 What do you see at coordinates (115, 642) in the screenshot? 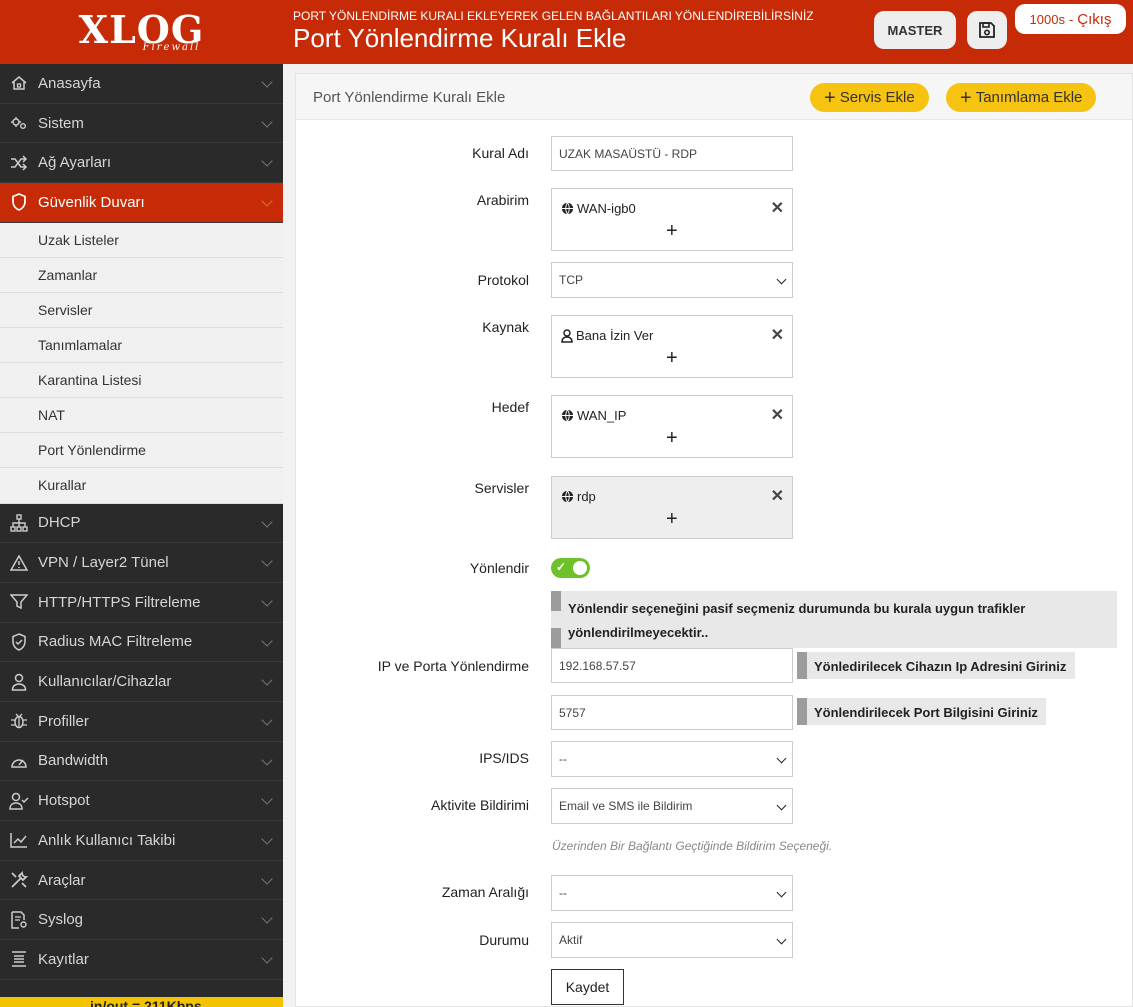
I see `sidebar-item-label: Radius MAC Filtreleme` at bounding box center [115, 642].